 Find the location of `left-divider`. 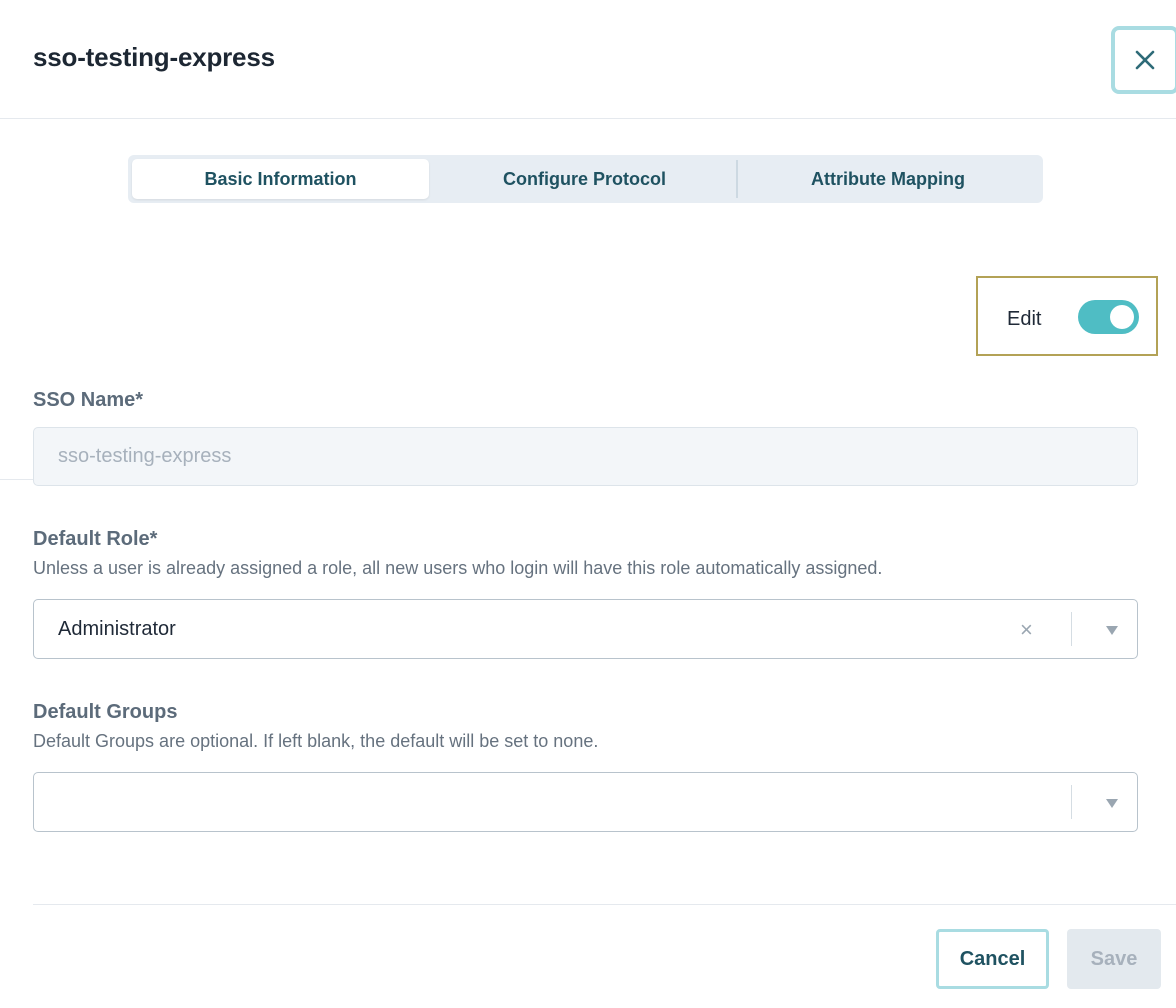

left-divider is located at coordinates (16, 479).